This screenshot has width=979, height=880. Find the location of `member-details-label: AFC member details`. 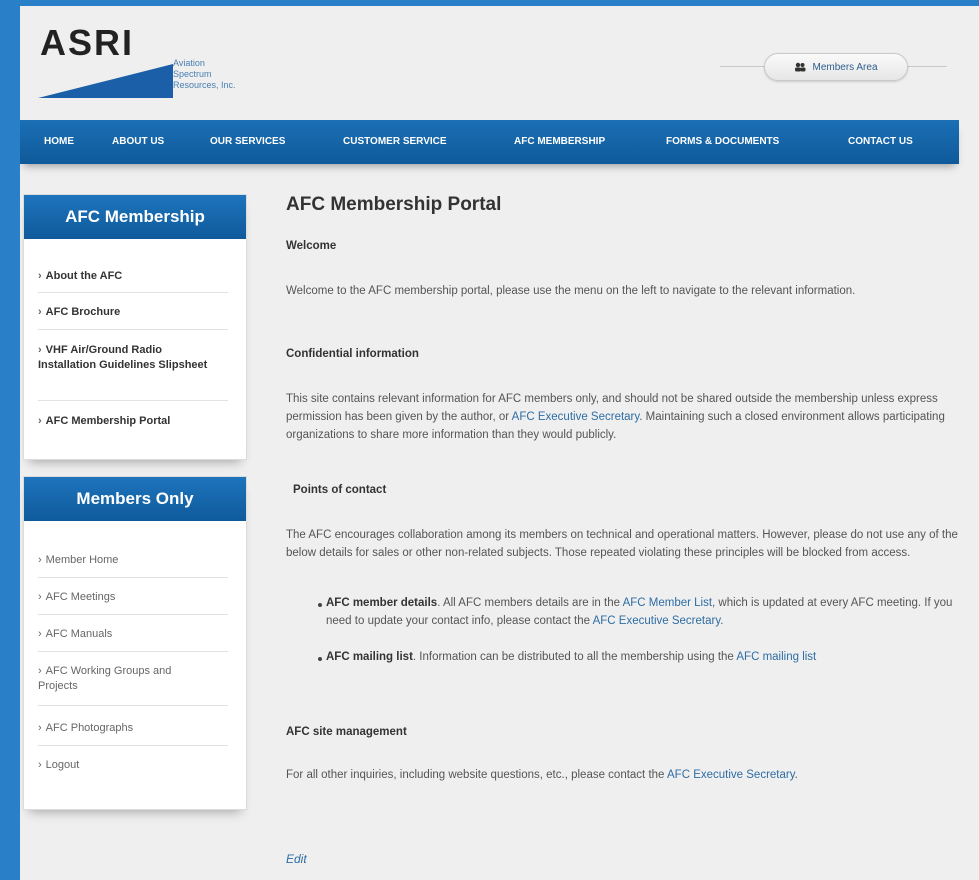

member-details-label: AFC member details is located at coordinates (382, 603).